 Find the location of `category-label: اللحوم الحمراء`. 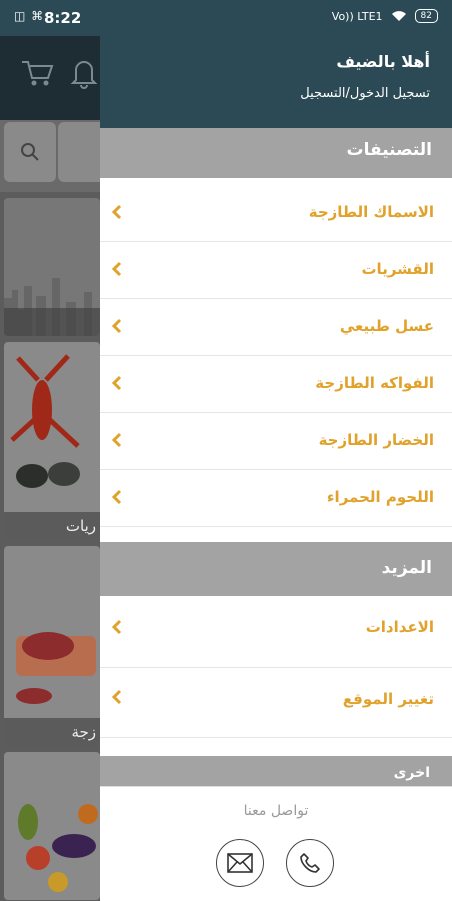

category-label: اللحوم الحمراء is located at coordinates (380, 497).